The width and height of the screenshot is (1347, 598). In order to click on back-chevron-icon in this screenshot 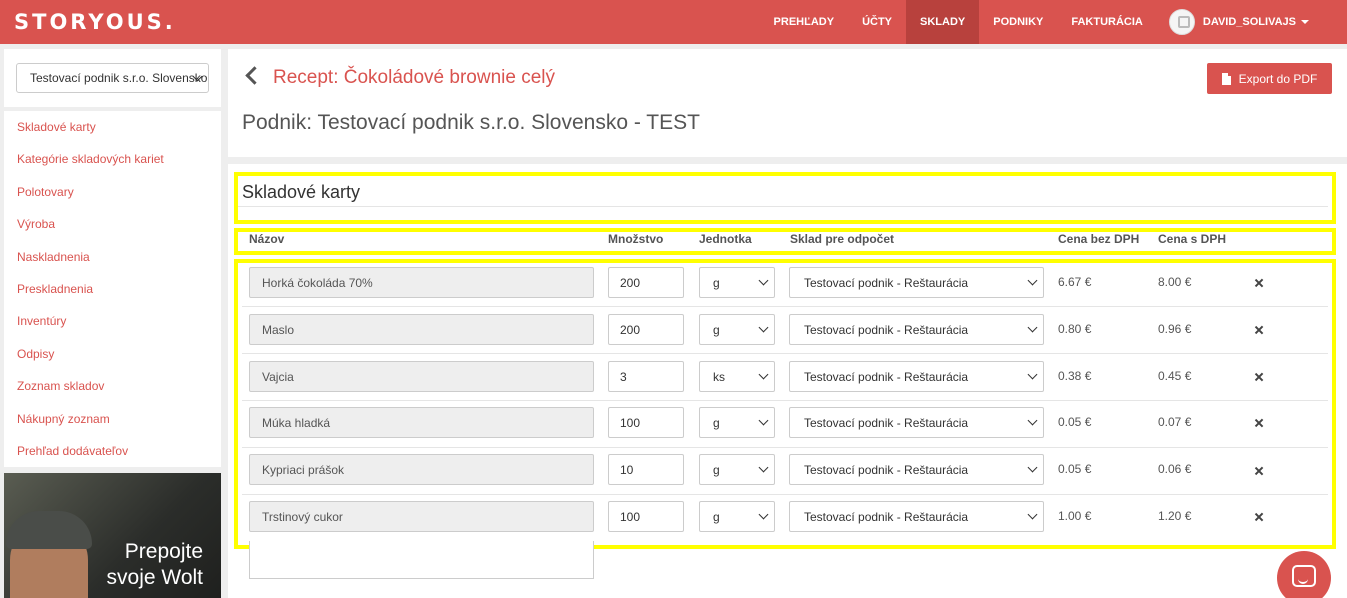, I will do `click(252, 75)`.